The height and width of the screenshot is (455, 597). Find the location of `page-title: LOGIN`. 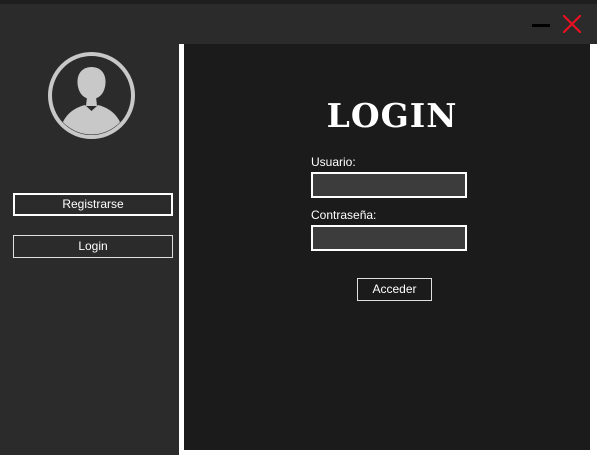

page-title: LOGIN is located at coordinates (392, 115).